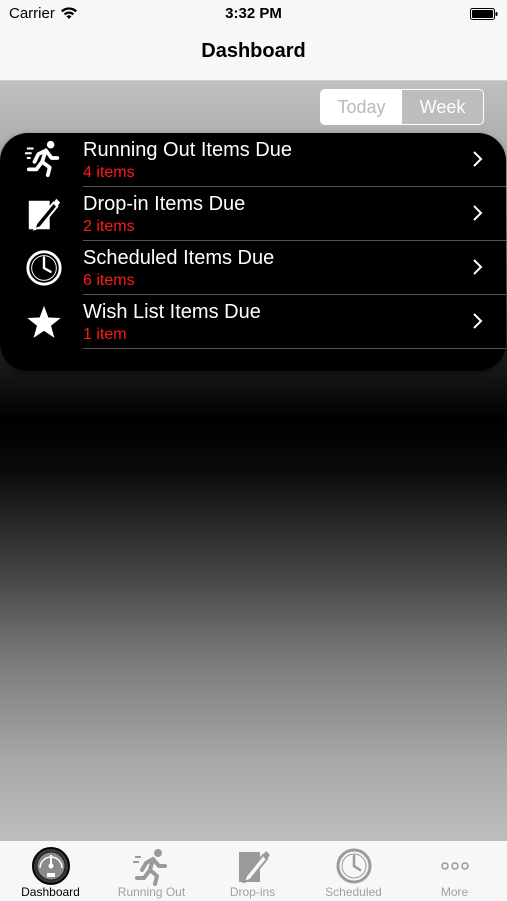 The width and height of the screenshot is (507, 901). I want to click on segment-today: Today, so click(361, 107).